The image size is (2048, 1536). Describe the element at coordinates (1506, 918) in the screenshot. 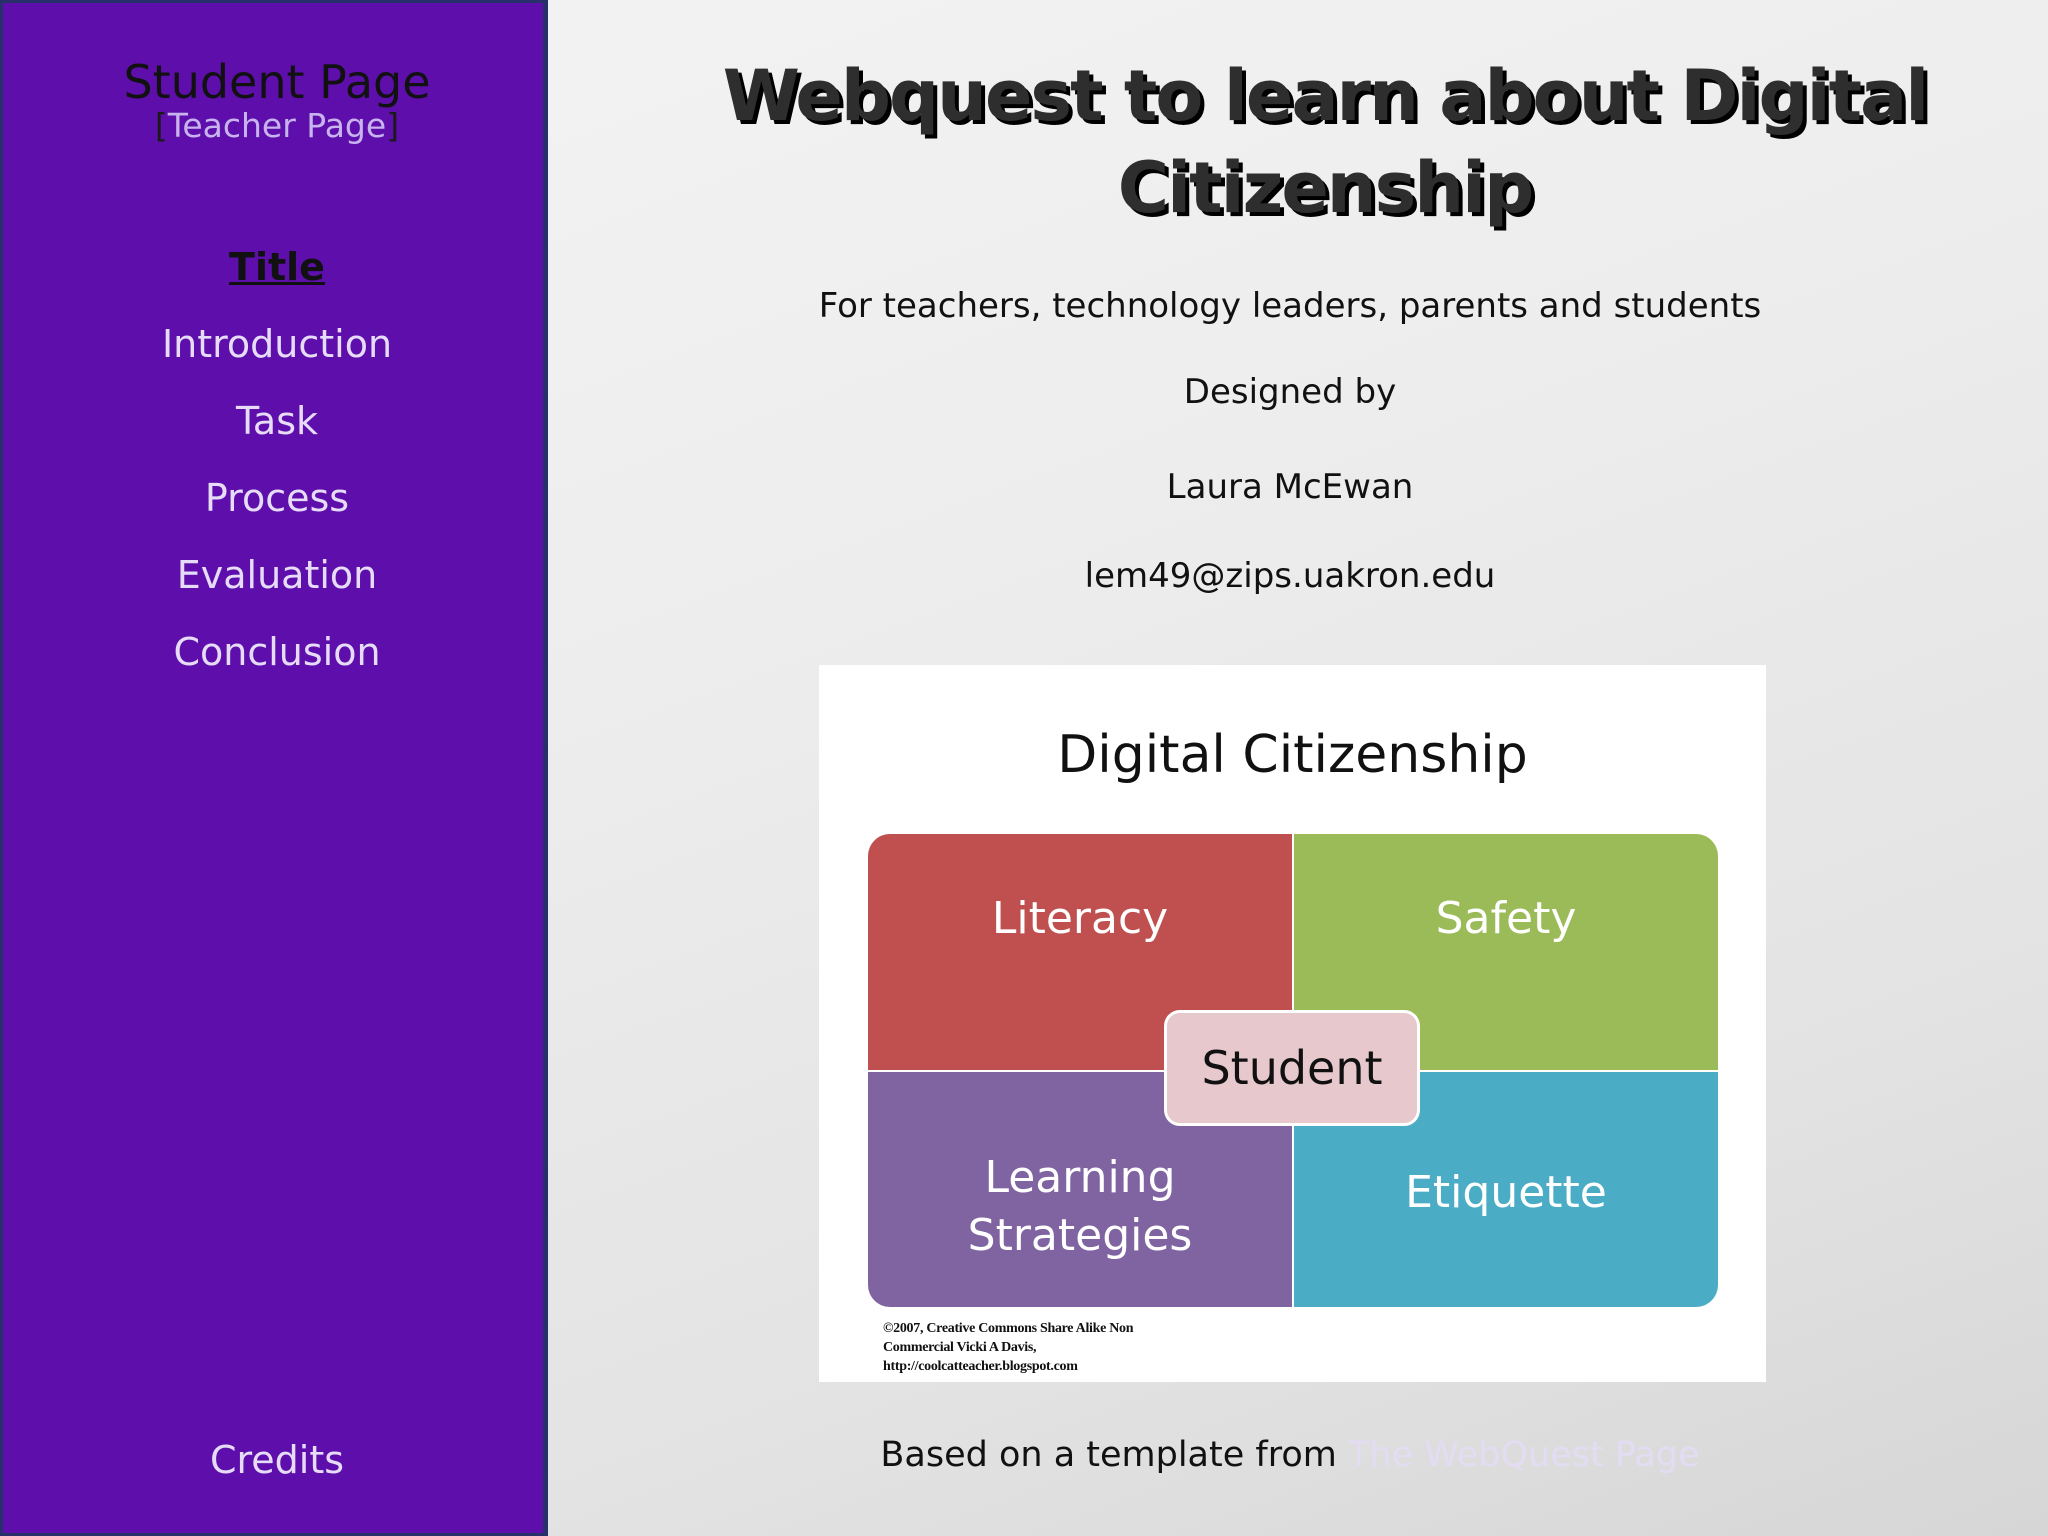

I see `safety-label: Safety` at that location.